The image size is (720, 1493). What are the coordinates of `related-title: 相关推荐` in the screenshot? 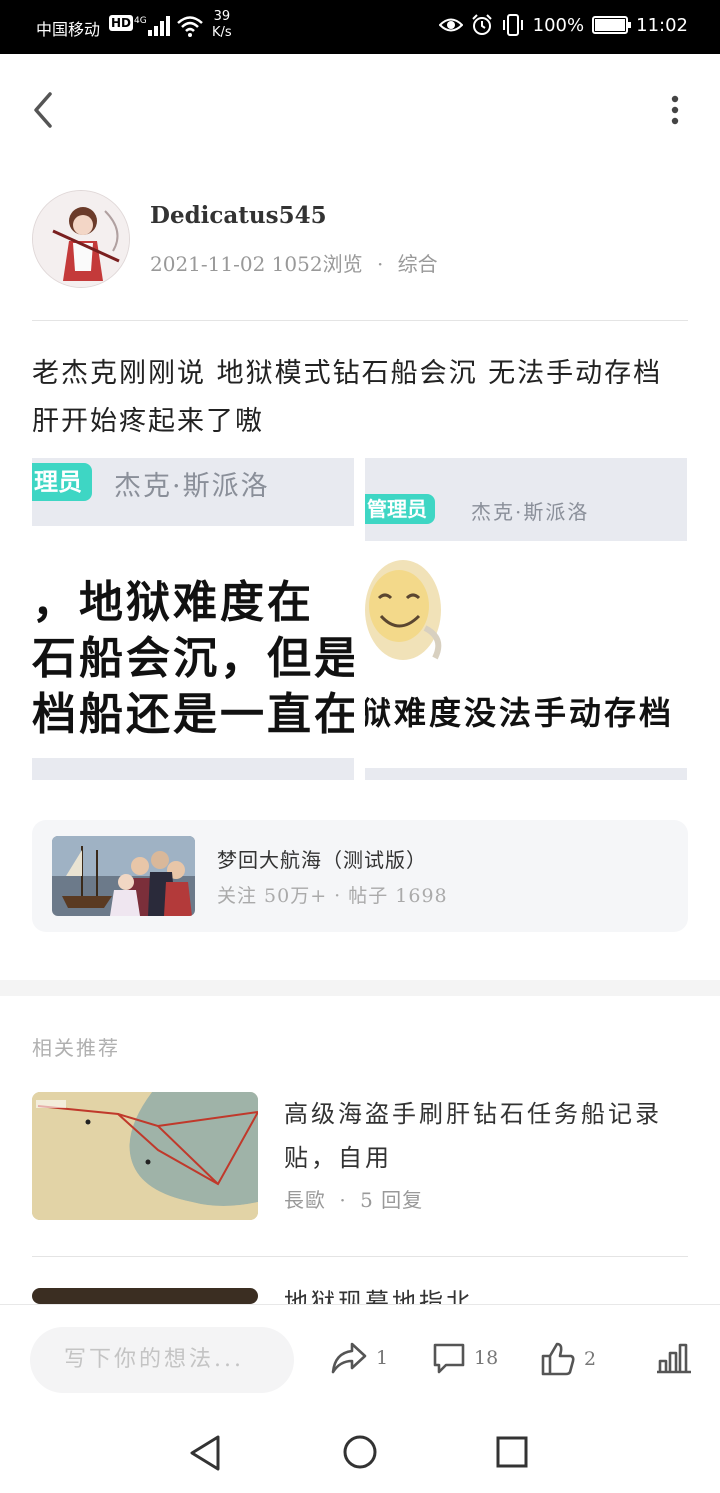 It's located at (76, 1048).